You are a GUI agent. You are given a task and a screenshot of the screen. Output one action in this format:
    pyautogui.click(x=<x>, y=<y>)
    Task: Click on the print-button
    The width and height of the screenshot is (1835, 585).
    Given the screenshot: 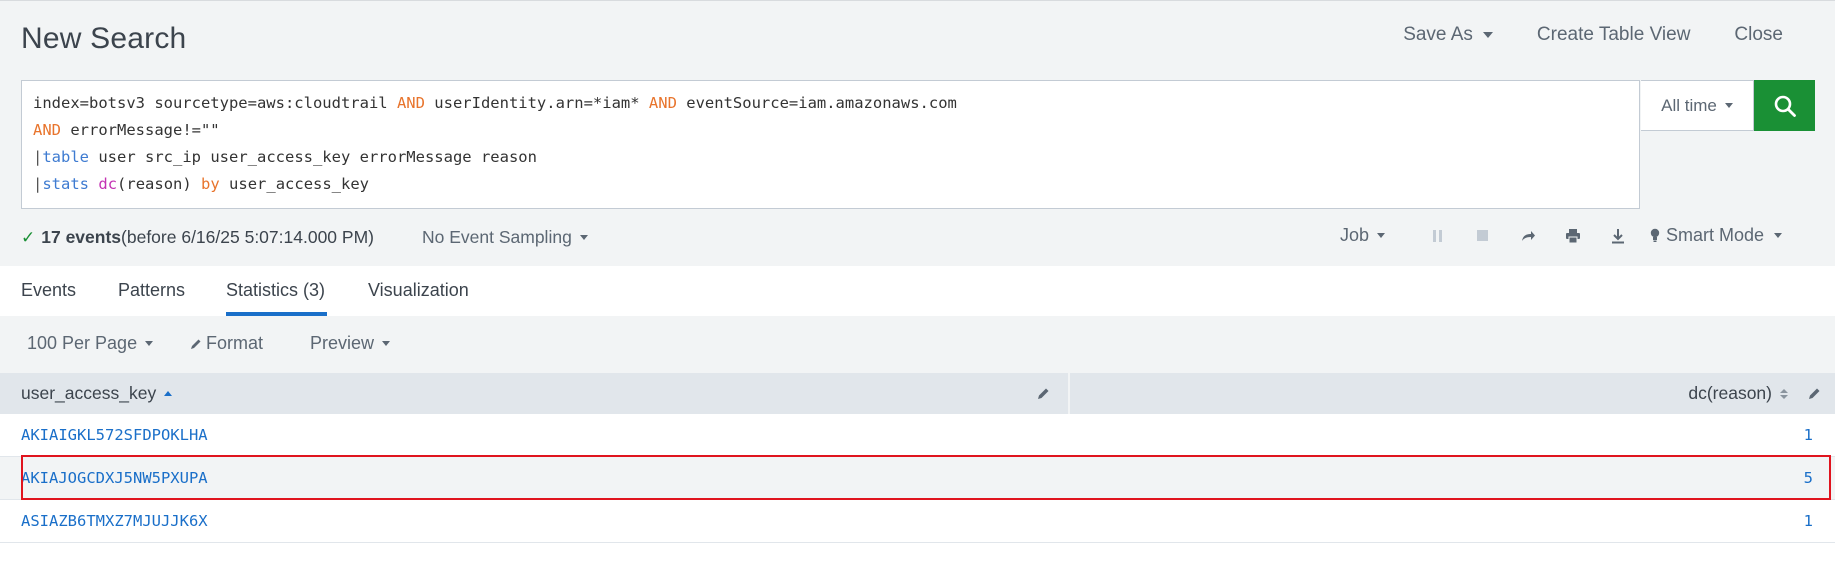 What is the action you would take?
    pyautogui.click(x=1572, y=236)
    